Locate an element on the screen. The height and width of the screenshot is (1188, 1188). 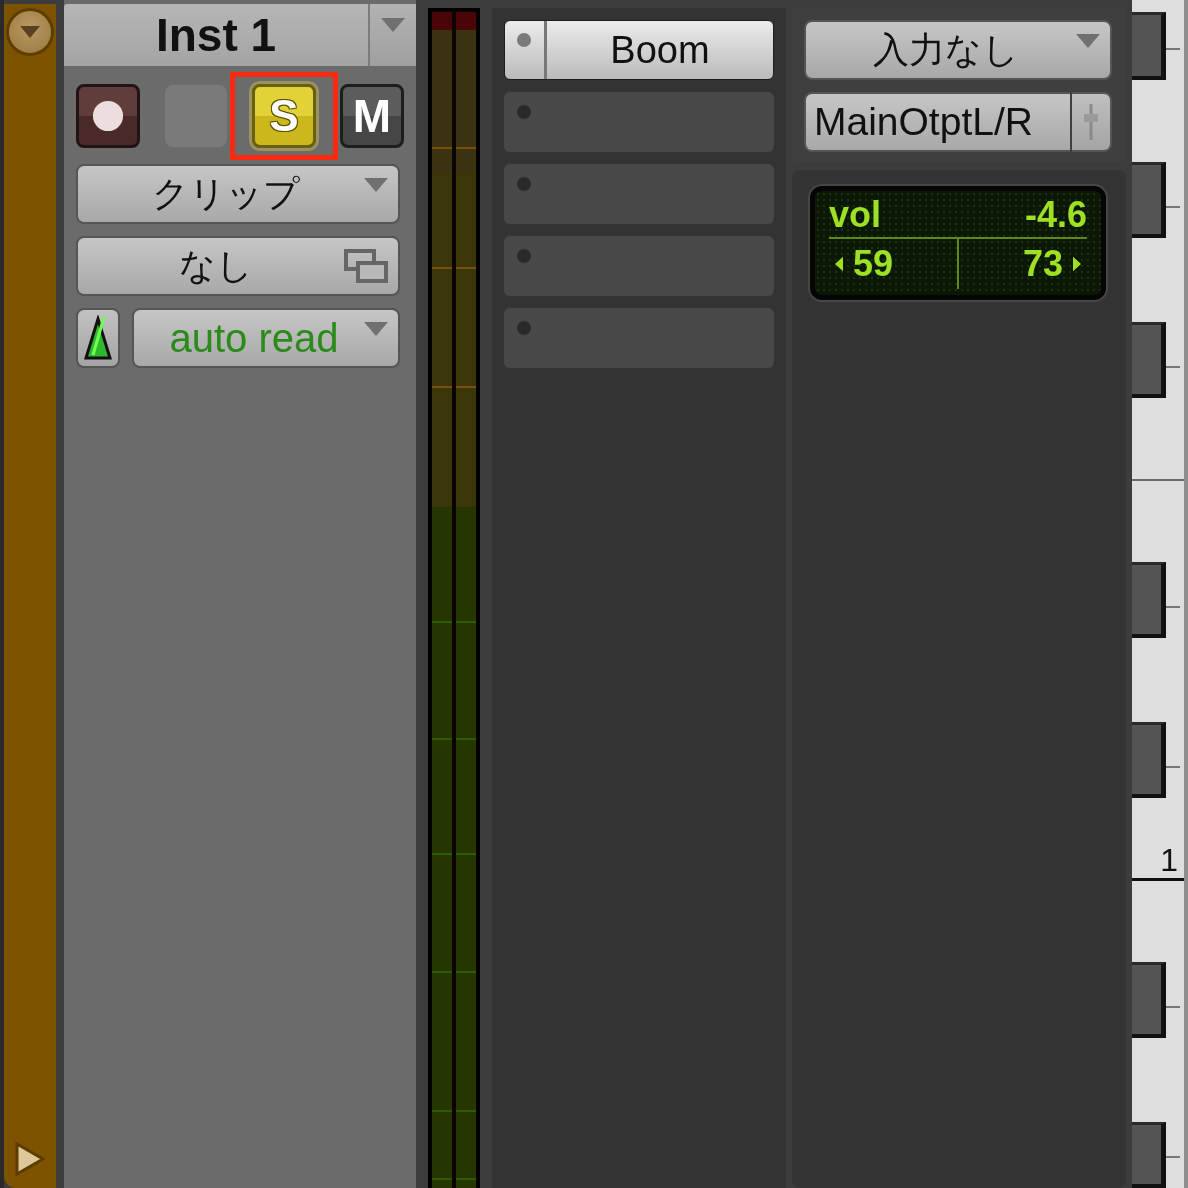
collapse-button is located at coordinates (30, 32).